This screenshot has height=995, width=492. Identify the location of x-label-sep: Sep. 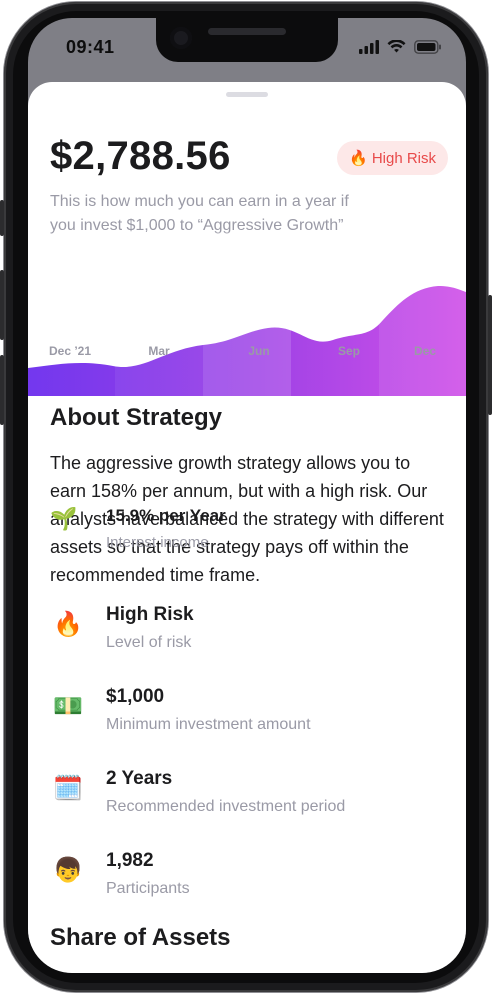
(349, 351).